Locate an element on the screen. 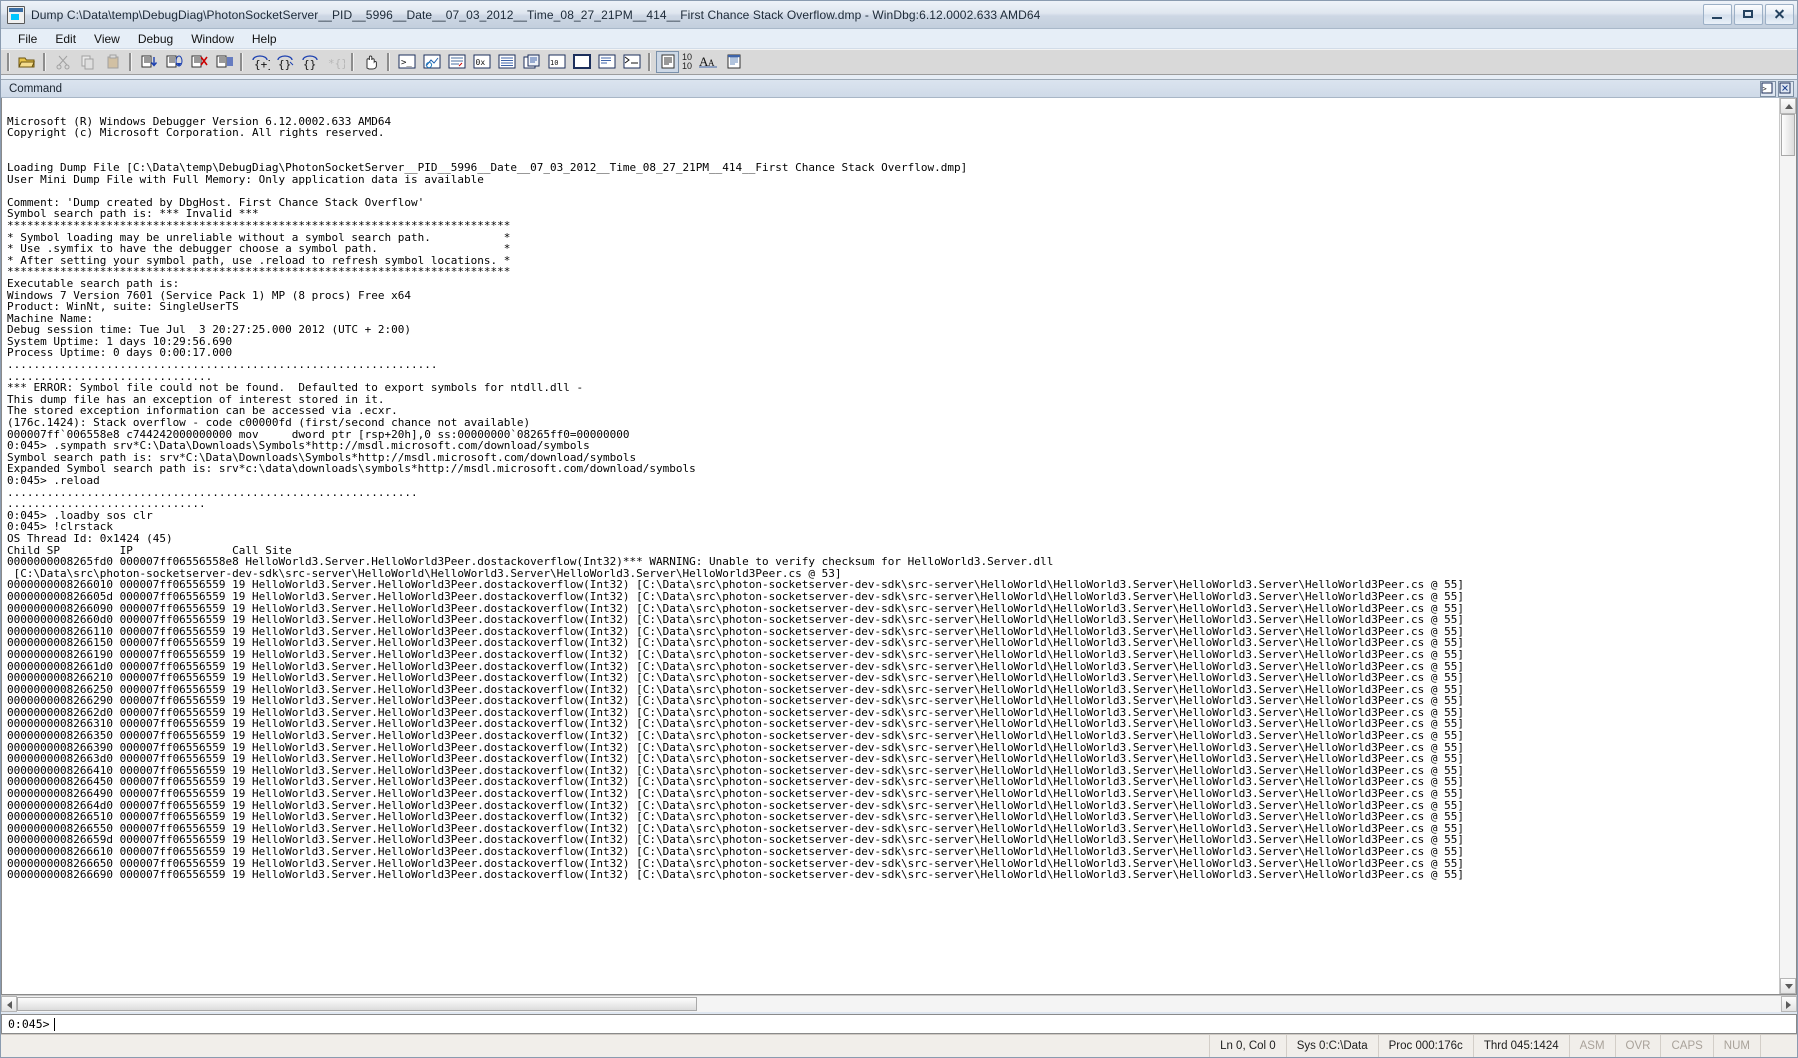 Image resolution: width=1798 pixels, height=1058 pixels. scroll-up-button is located at coordinates (1788, 106).